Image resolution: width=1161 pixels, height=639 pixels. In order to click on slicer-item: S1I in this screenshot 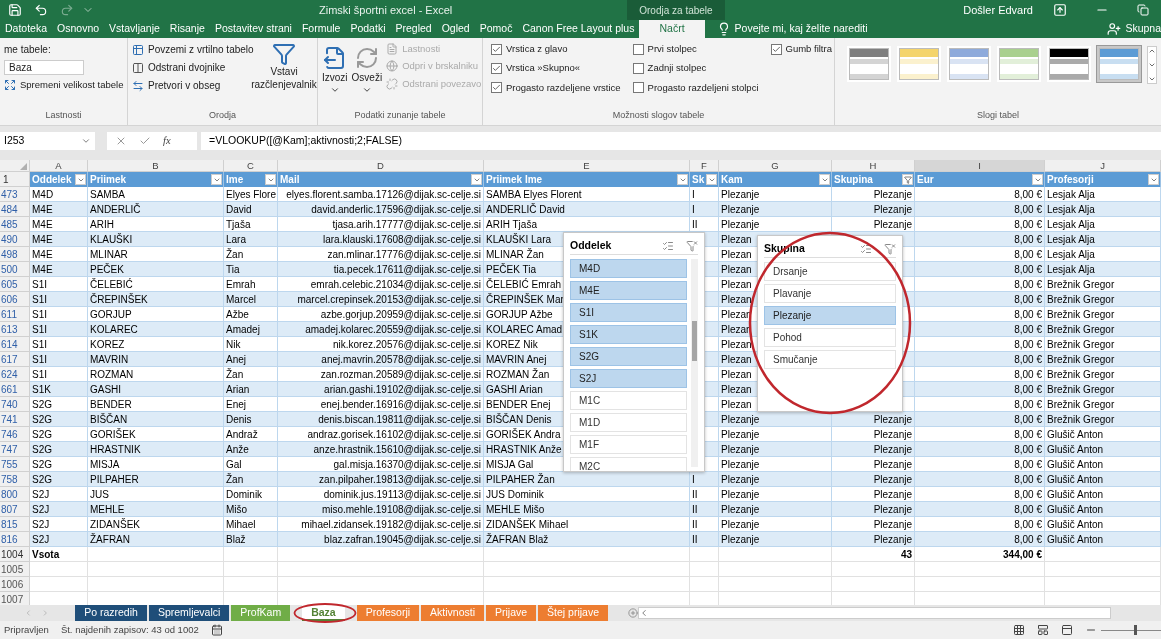, I will do `click(628, 312)`.